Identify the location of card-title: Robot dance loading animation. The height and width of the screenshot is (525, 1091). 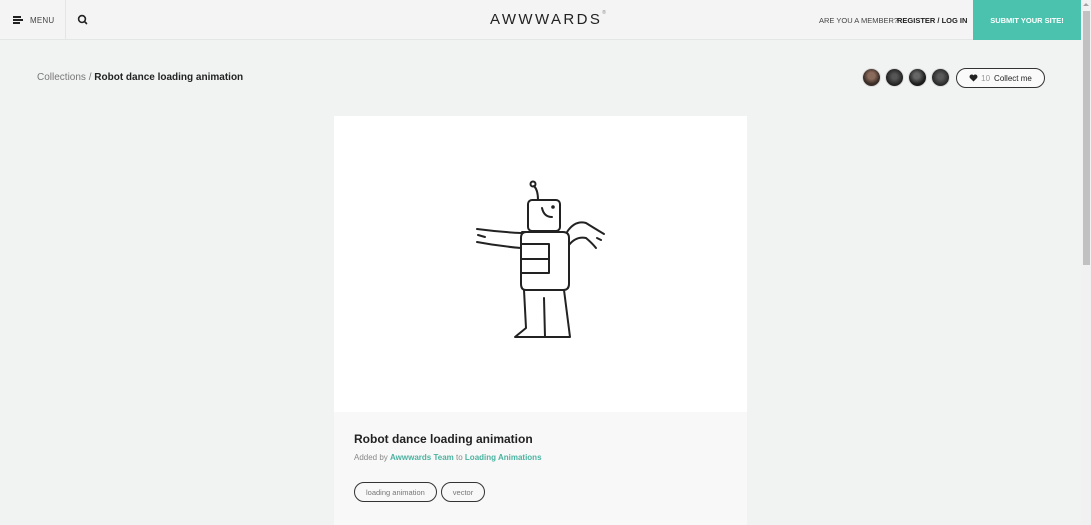
(443, 439).